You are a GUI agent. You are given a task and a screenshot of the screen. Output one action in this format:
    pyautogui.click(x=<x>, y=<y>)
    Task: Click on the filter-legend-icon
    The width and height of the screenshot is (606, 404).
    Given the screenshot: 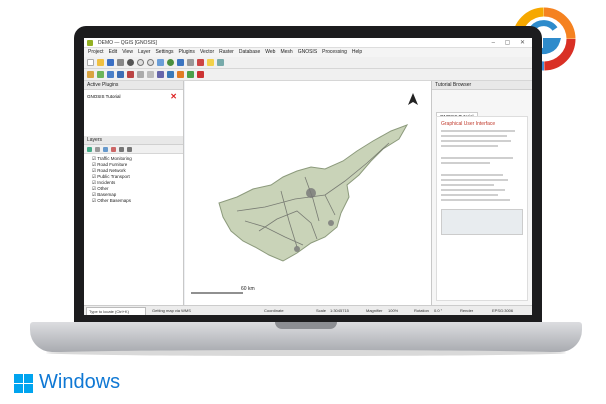 What is the action you would take?
    pyautogui.click(x=113, y=149)
    